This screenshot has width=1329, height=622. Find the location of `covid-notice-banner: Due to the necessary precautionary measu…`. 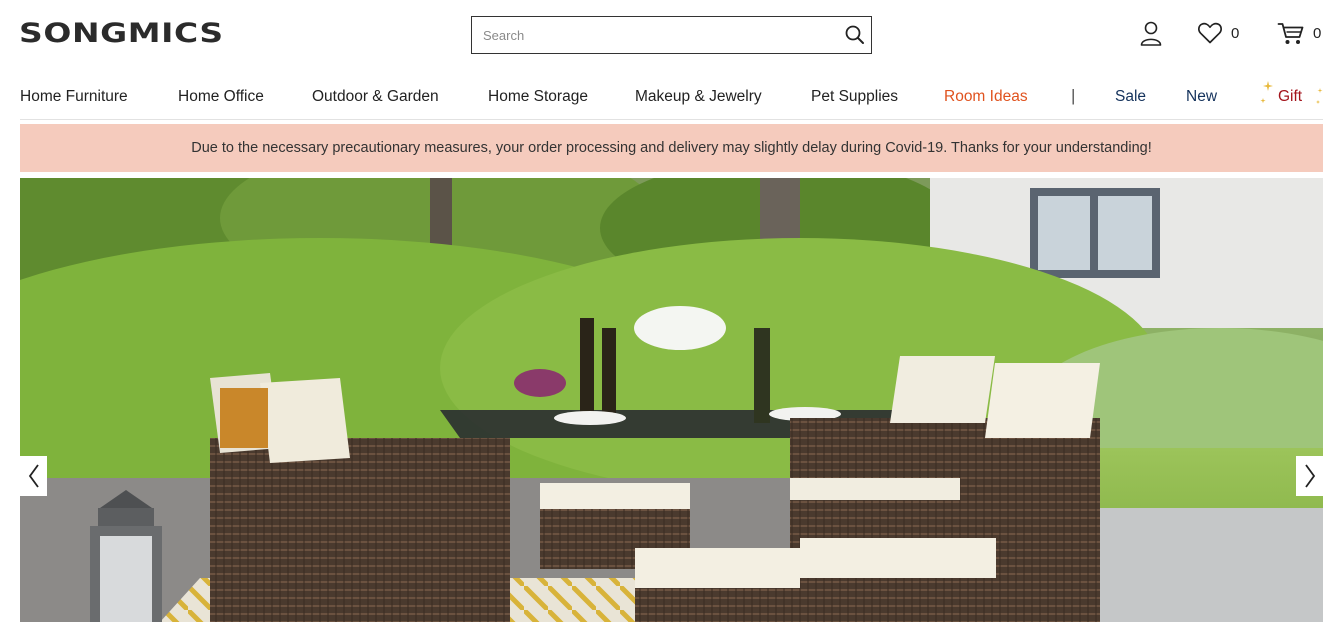

covid-notice-banner: Due to the necessary precautionary measu… is located at coordinates (671, 148).